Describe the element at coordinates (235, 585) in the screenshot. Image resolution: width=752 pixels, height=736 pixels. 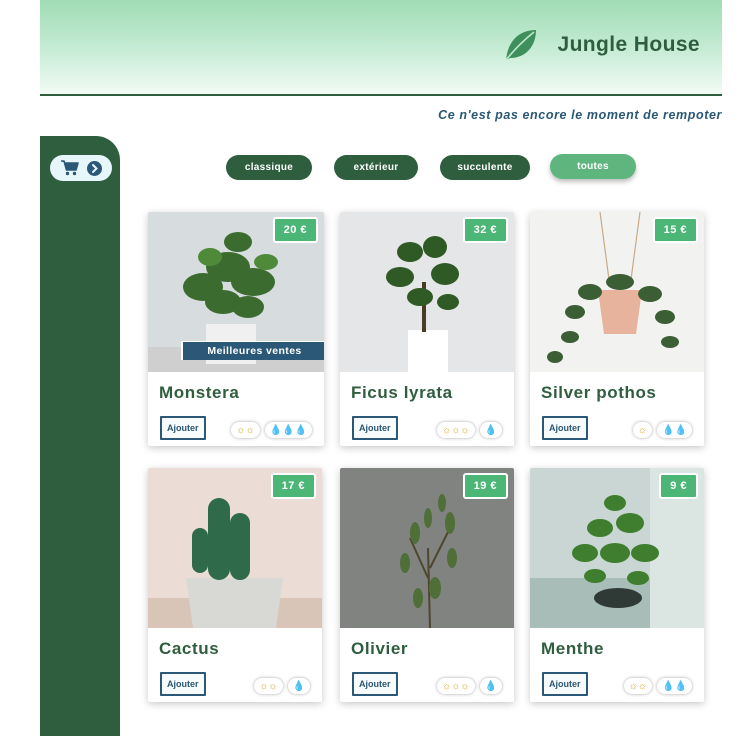
I see `product-card-cactus: 17 € Cactus Ajouter ☼☼ 💧` at that location.